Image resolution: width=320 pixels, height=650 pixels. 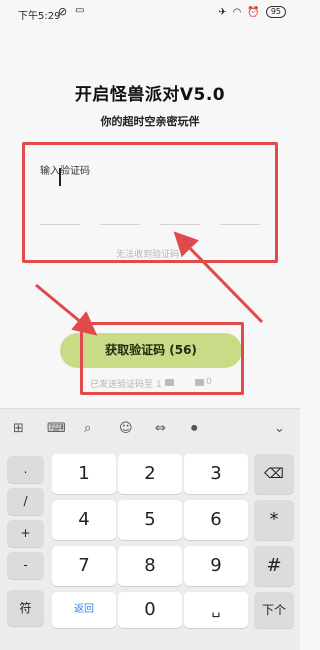 I want to click on emoji-icon: ☺, so click(x=126, y=428).